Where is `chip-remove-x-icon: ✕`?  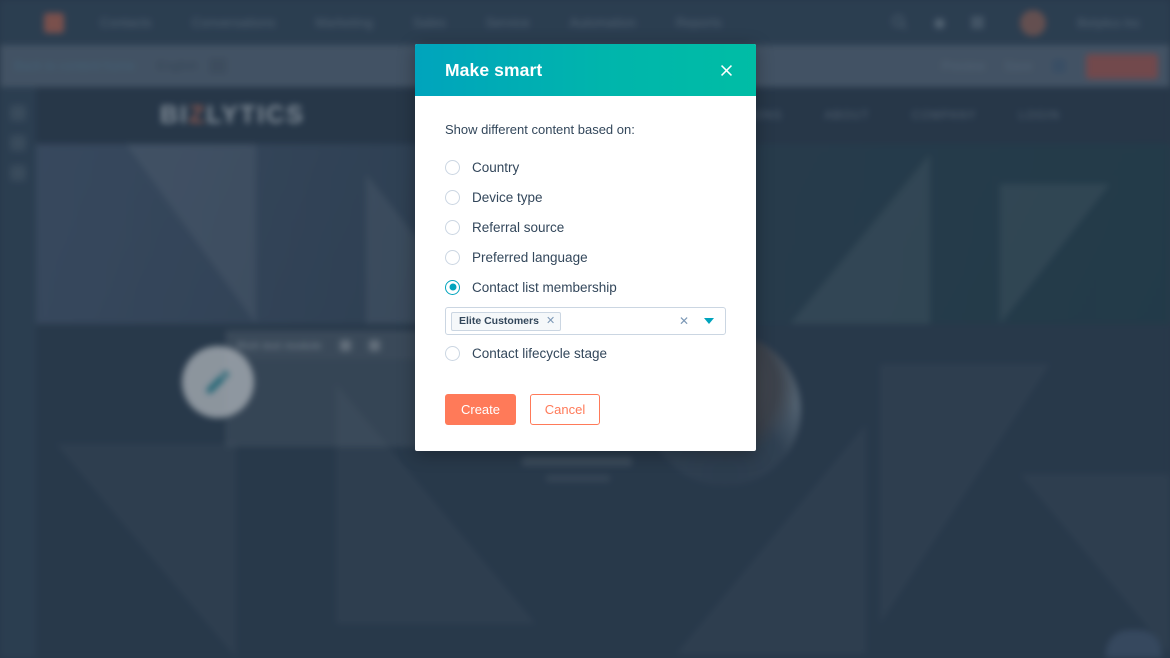 chip-remove-x-icon: ✕ is located at coordinates (550, 321).